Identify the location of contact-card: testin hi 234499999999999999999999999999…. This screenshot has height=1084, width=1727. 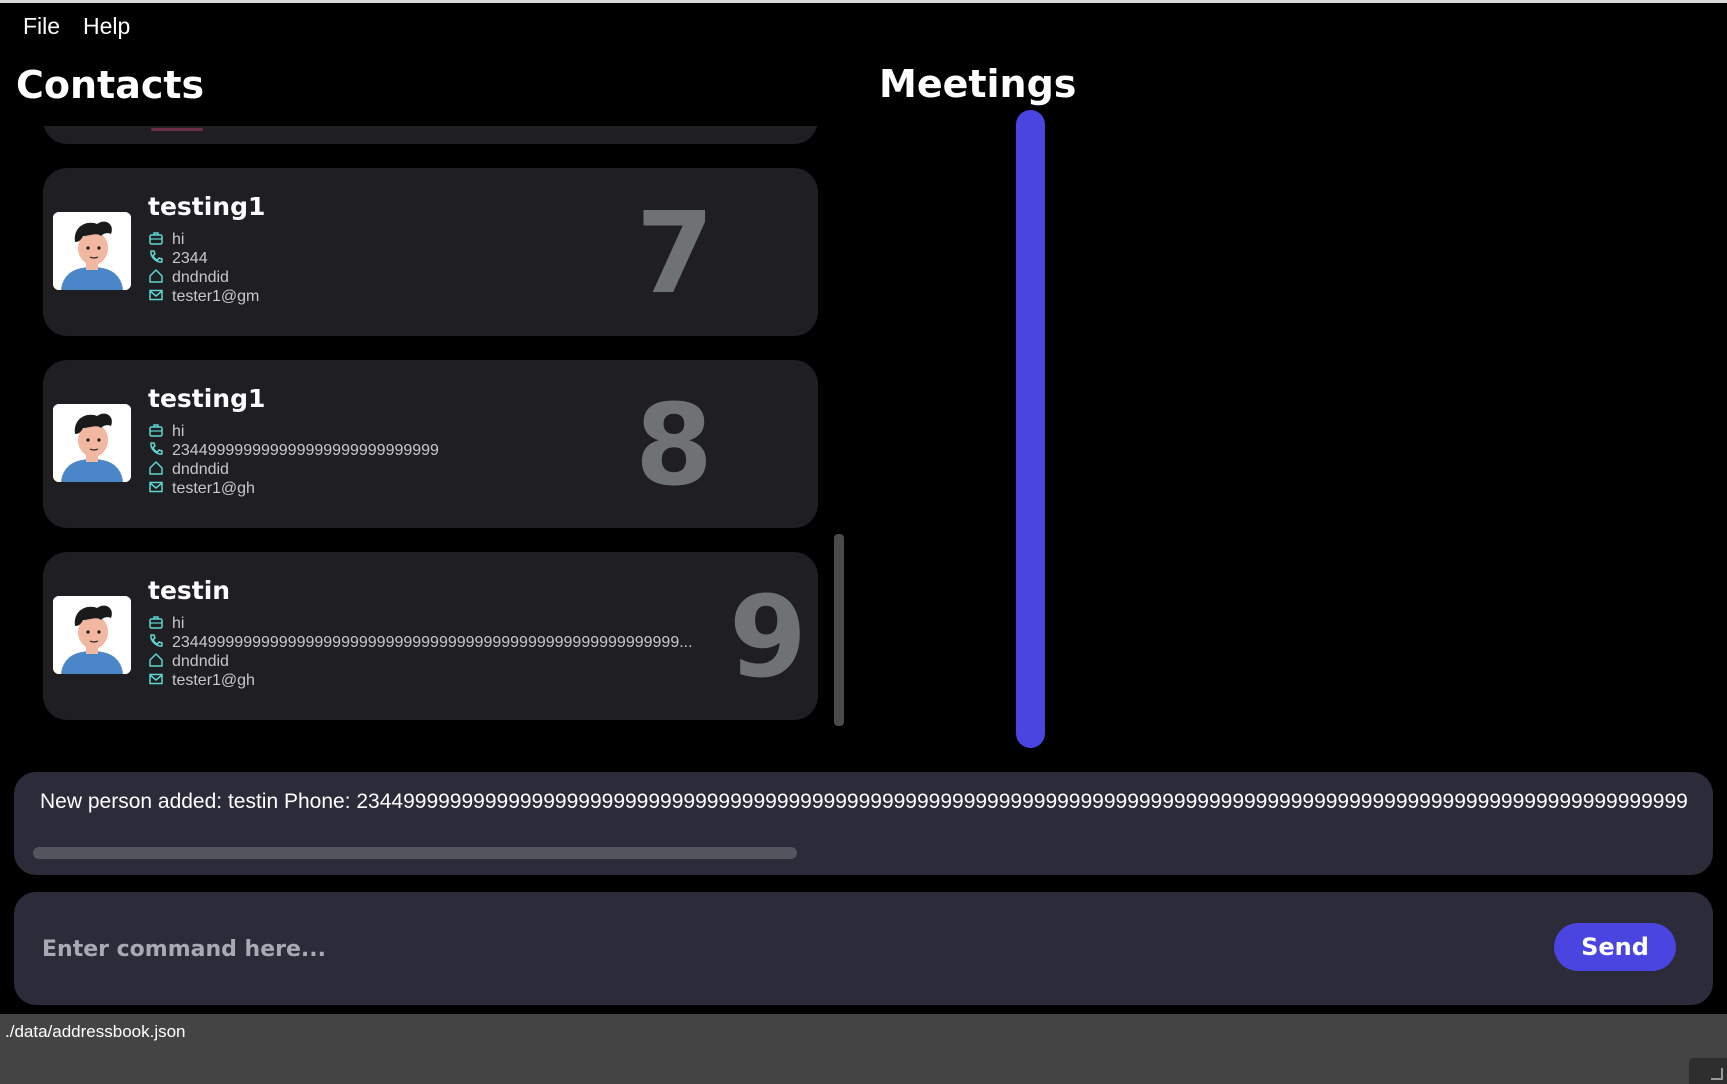
(430, 636).